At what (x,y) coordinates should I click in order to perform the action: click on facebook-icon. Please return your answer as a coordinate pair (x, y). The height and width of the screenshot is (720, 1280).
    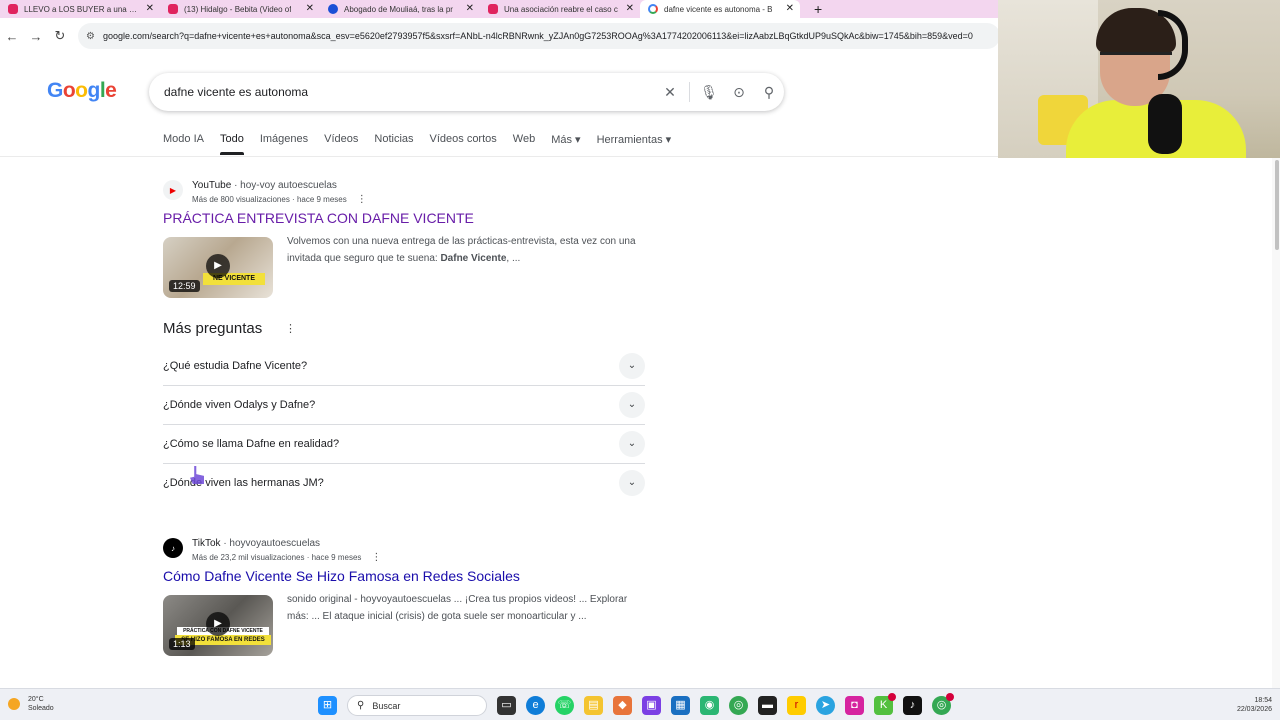
    Looking at the image, I should click on (333, 9).